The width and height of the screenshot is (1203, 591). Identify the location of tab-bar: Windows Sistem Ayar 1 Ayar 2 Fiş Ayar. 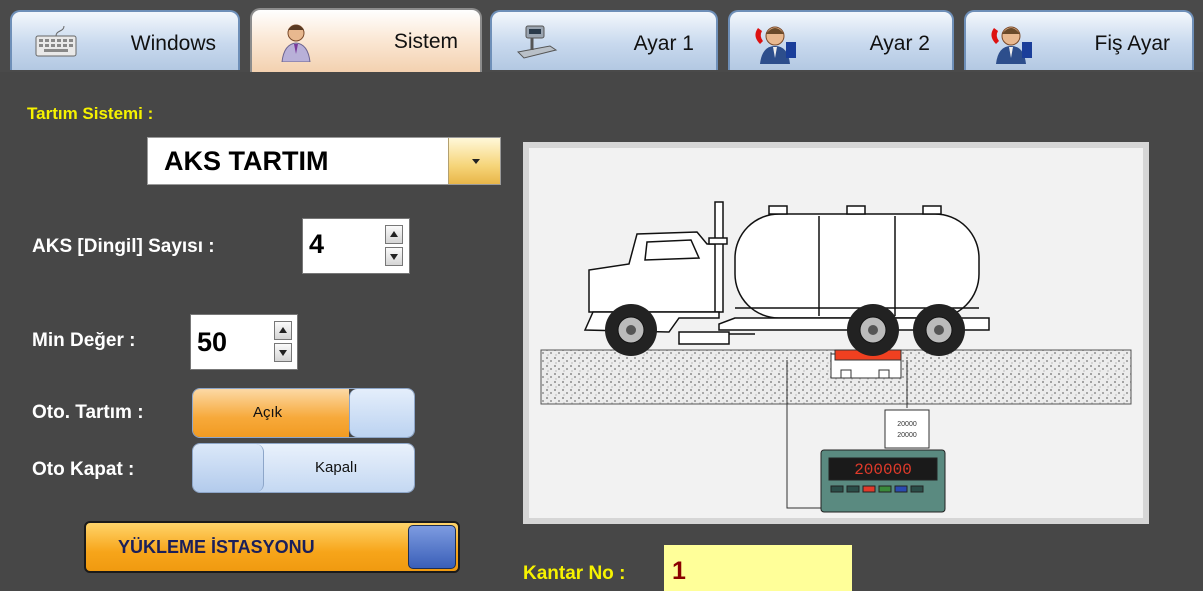
(601, 36).